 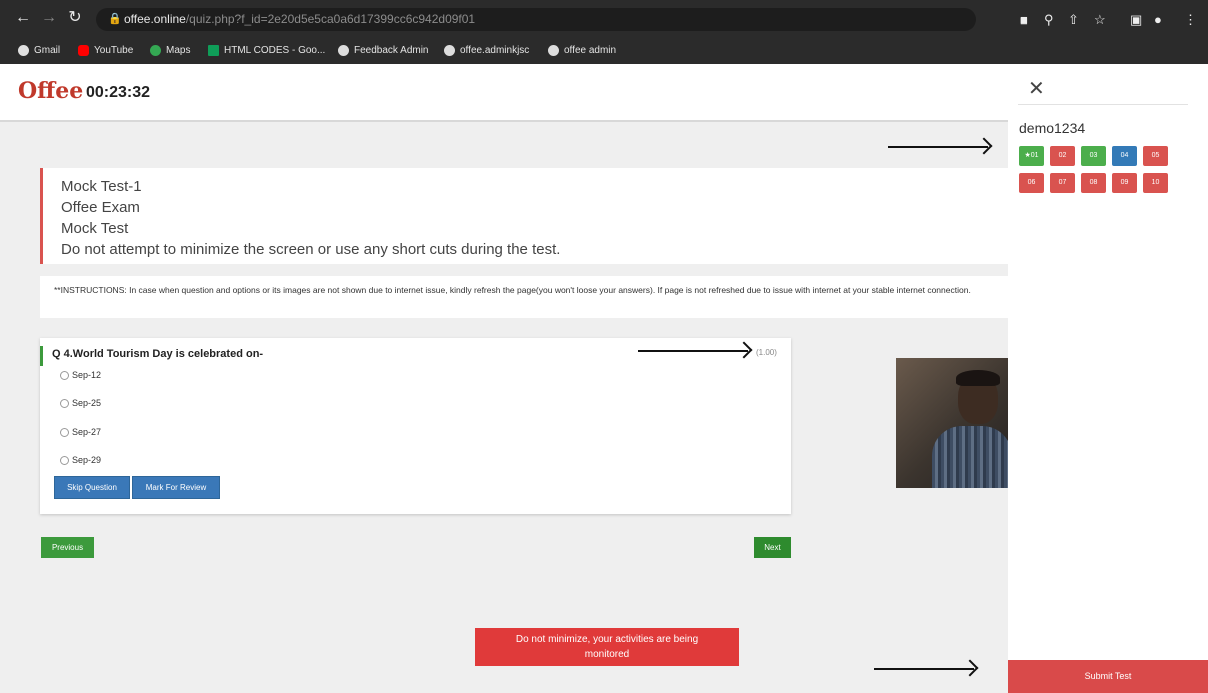 I want to click on sheets-icon, so click(x=213, y=50).